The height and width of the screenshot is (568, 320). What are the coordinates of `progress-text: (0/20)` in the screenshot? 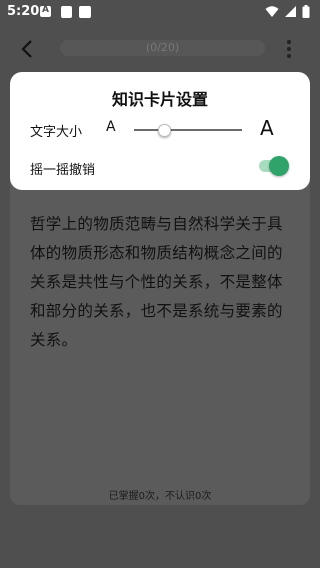 It's located at (162, 47).